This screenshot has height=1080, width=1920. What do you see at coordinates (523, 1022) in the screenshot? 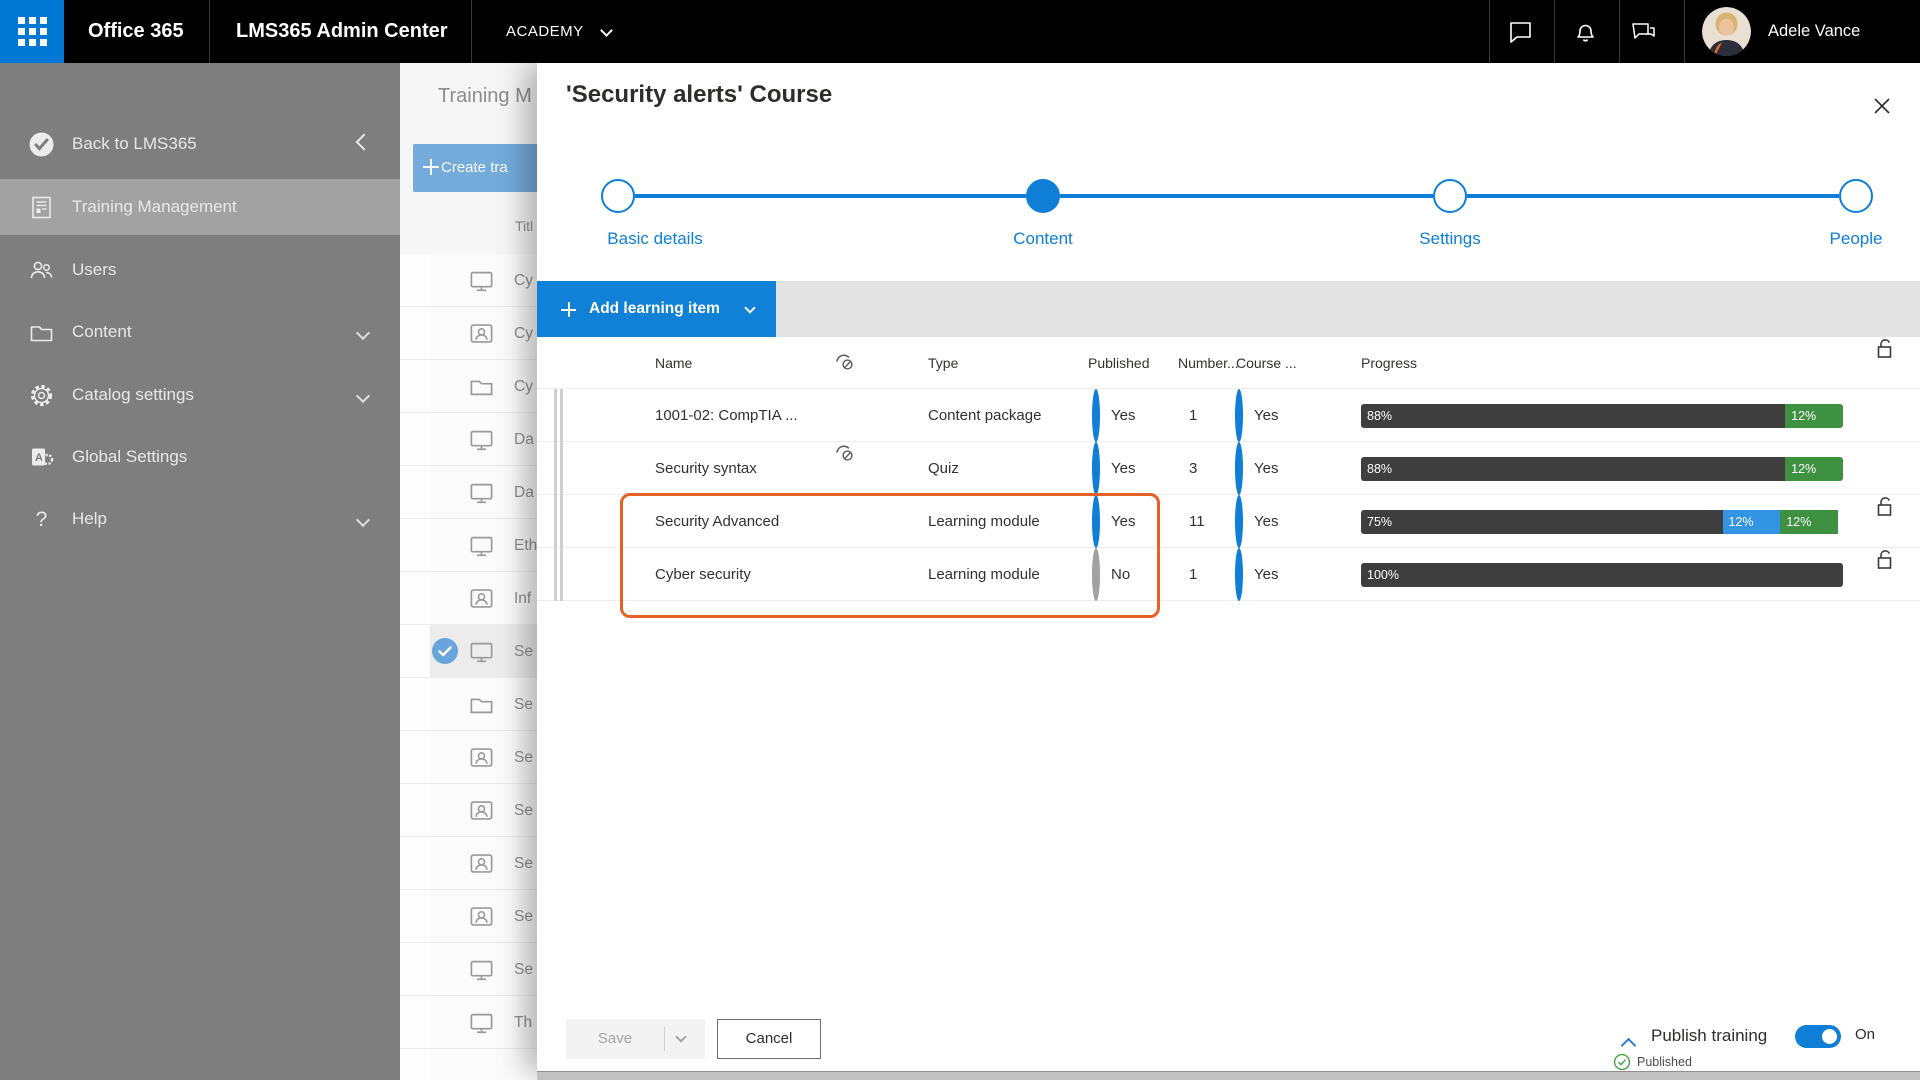
I see `training-title-fragment: Th` at bounding box center [523, 1022].